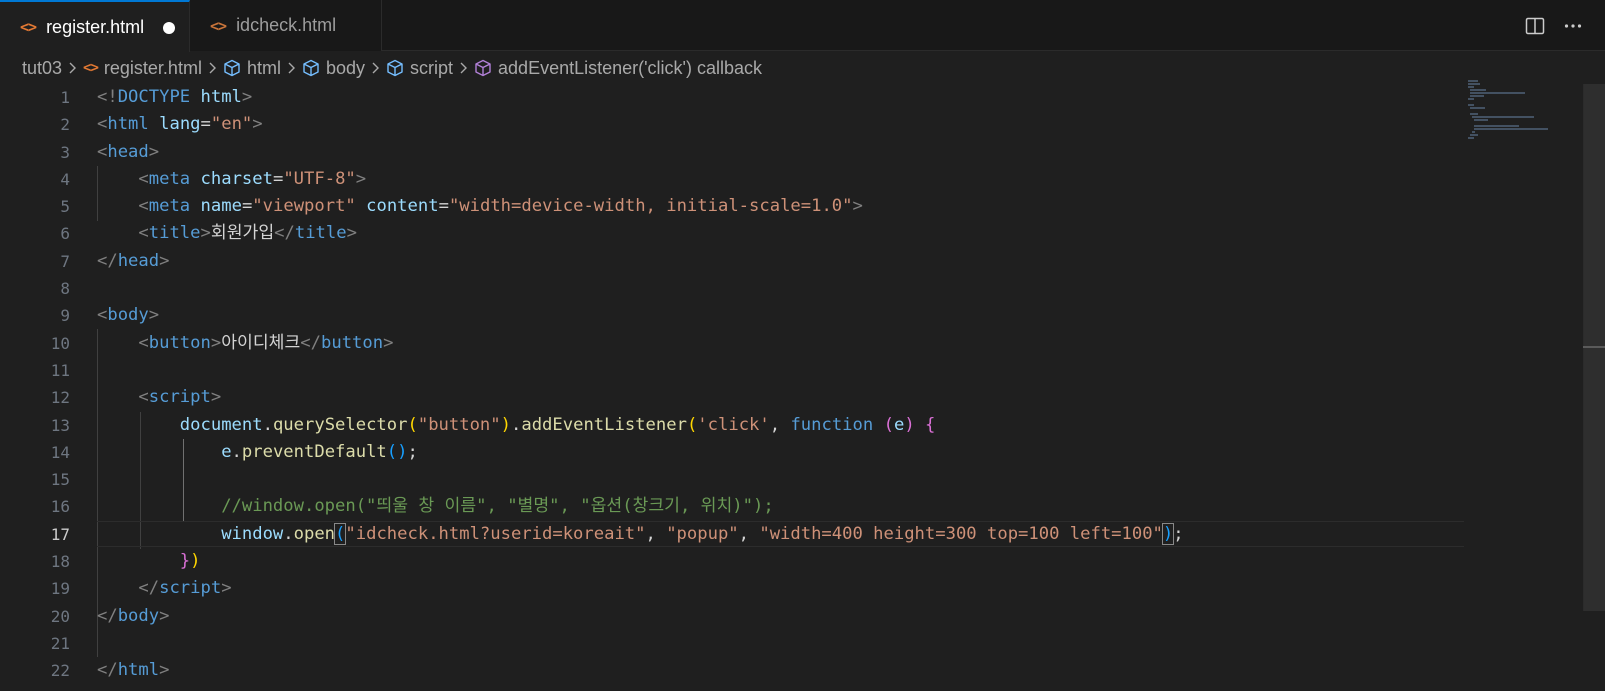 Image resolution: width=1605 pixels, height=691 pixels. I want to click on code-token: "popup", so click(702, 533).